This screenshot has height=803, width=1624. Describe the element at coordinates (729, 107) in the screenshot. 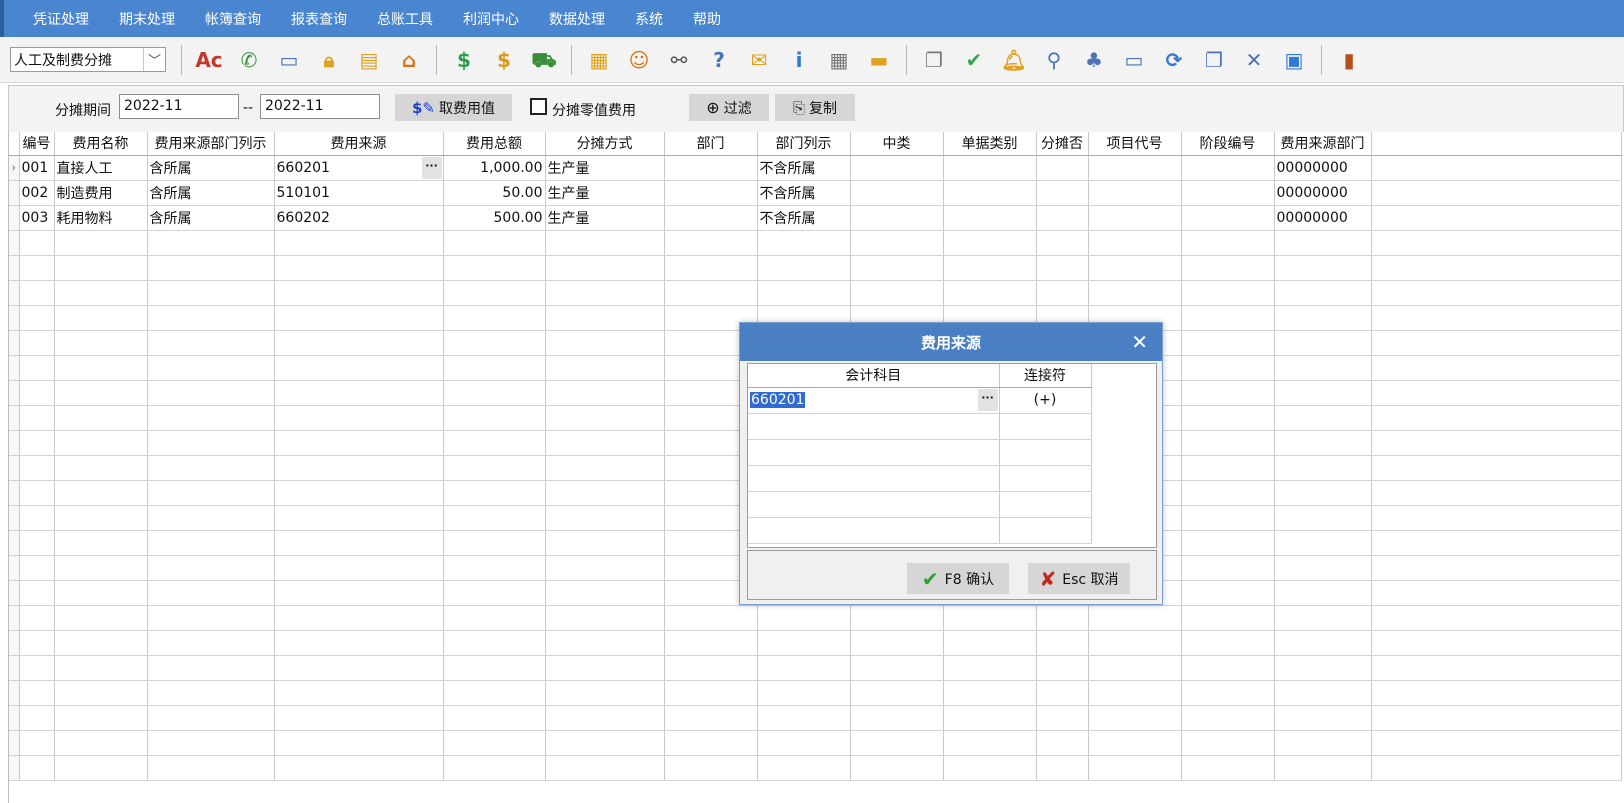

I see `filter-button: ⊕ 过滤` at that location.